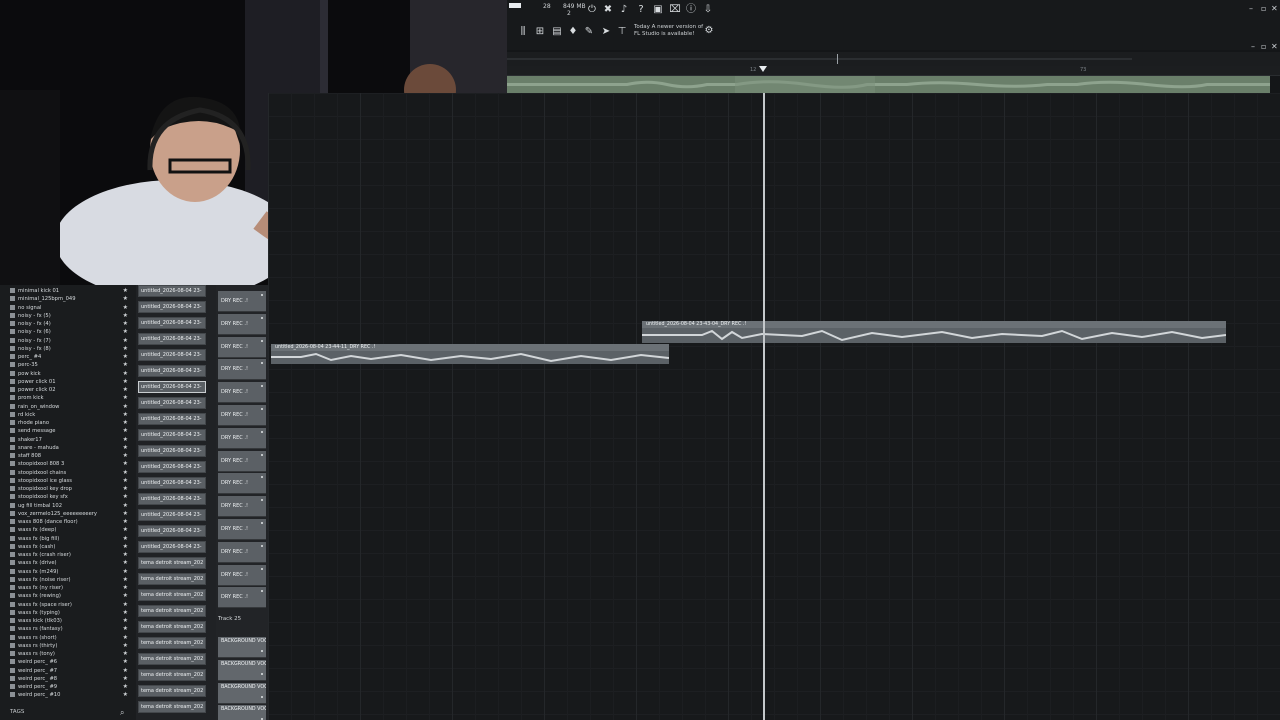  I want to click on browser-item: power click 01 ★, so click(72, 382).